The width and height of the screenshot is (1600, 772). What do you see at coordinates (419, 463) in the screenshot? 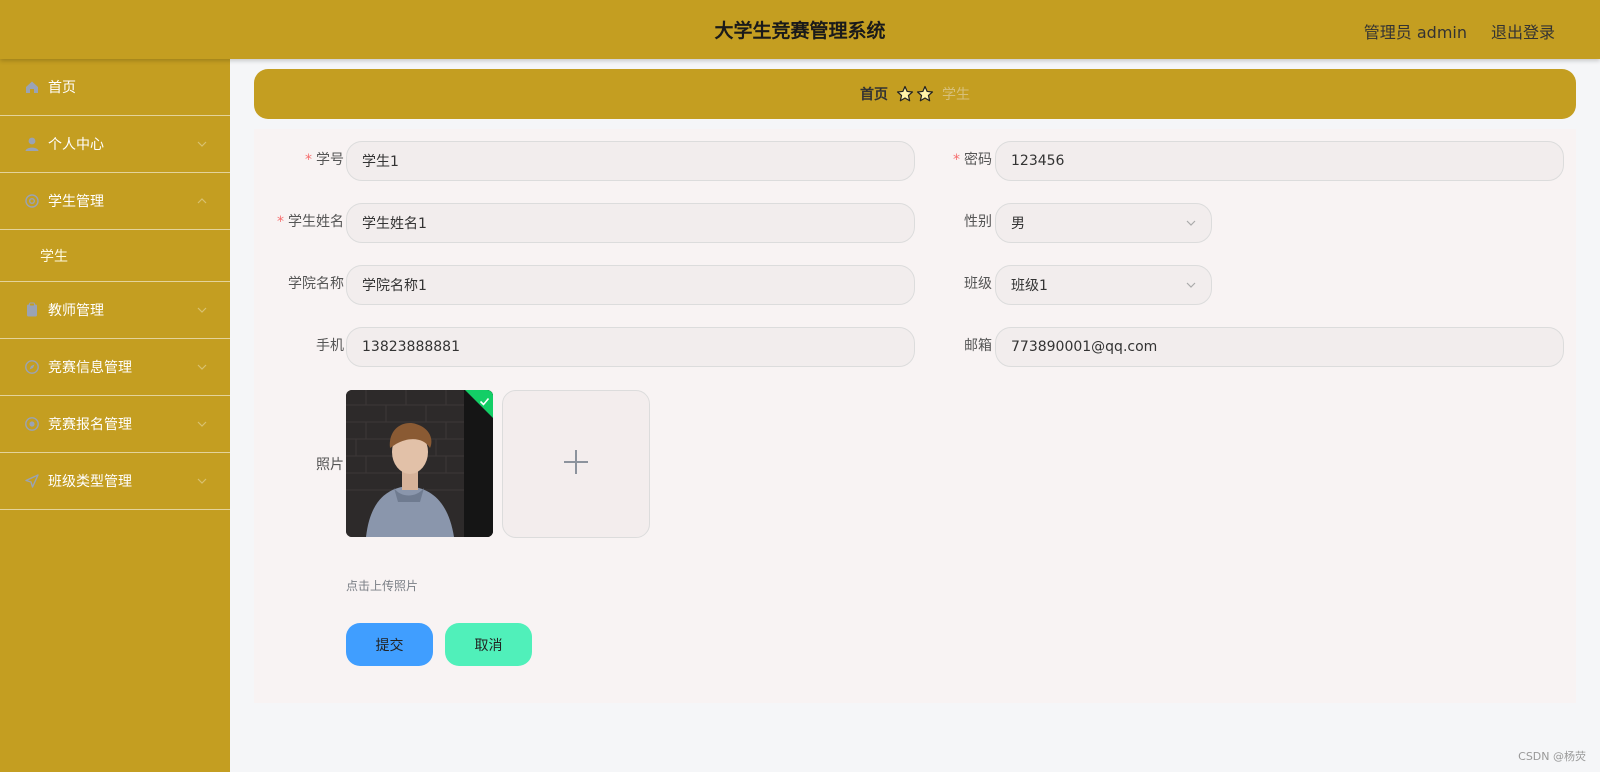
I see `uploaded-photo` at bounding box center [419, 463].